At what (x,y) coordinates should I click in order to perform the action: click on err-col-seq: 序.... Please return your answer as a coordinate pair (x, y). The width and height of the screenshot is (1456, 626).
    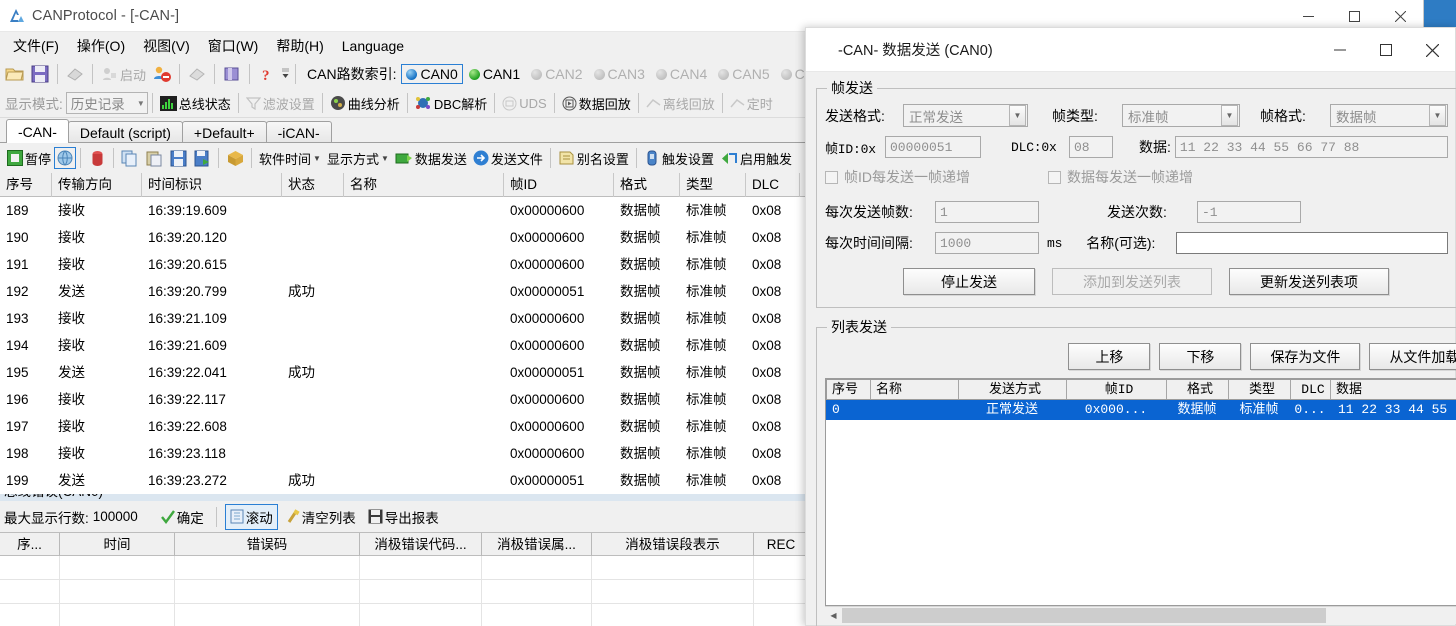
    Looking at the image, I should click on (30, 544).